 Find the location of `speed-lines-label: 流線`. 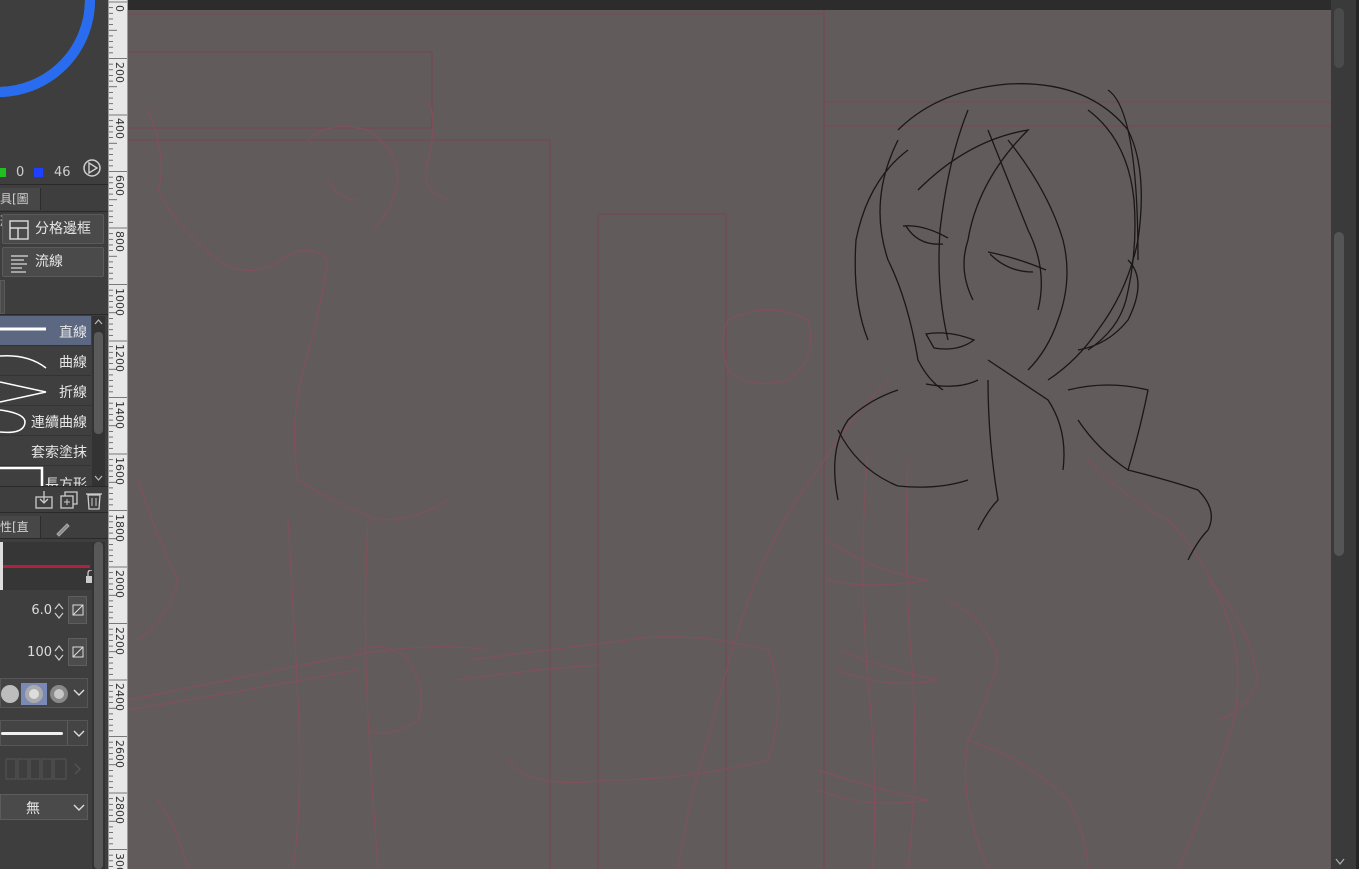

speed-lines-label: 流線 is located at coordinates (49, 262).